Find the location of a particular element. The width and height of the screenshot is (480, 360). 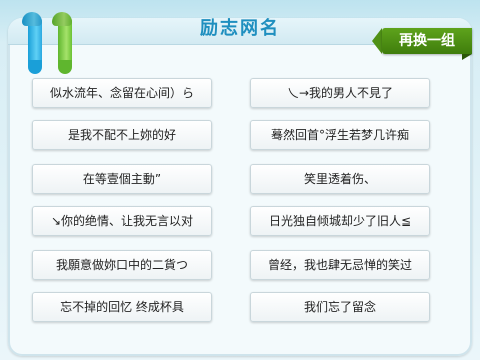

green-ribbon-tail is located at coordinates (65, 67).